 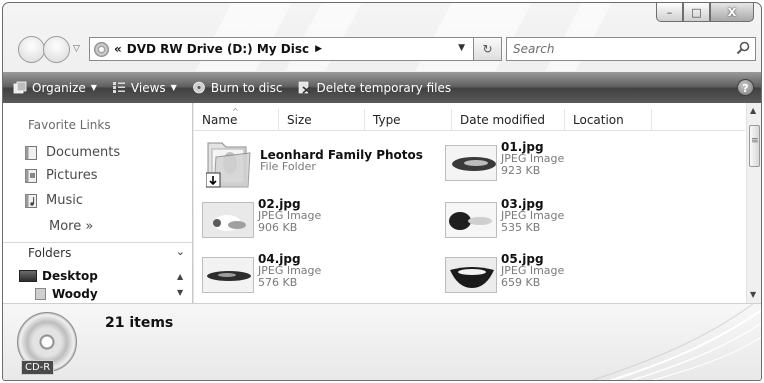 What do you see at coordinates (534, 49) in the screenshot?
I see `search-placeholder: Search` at bounding box center [534, 49].